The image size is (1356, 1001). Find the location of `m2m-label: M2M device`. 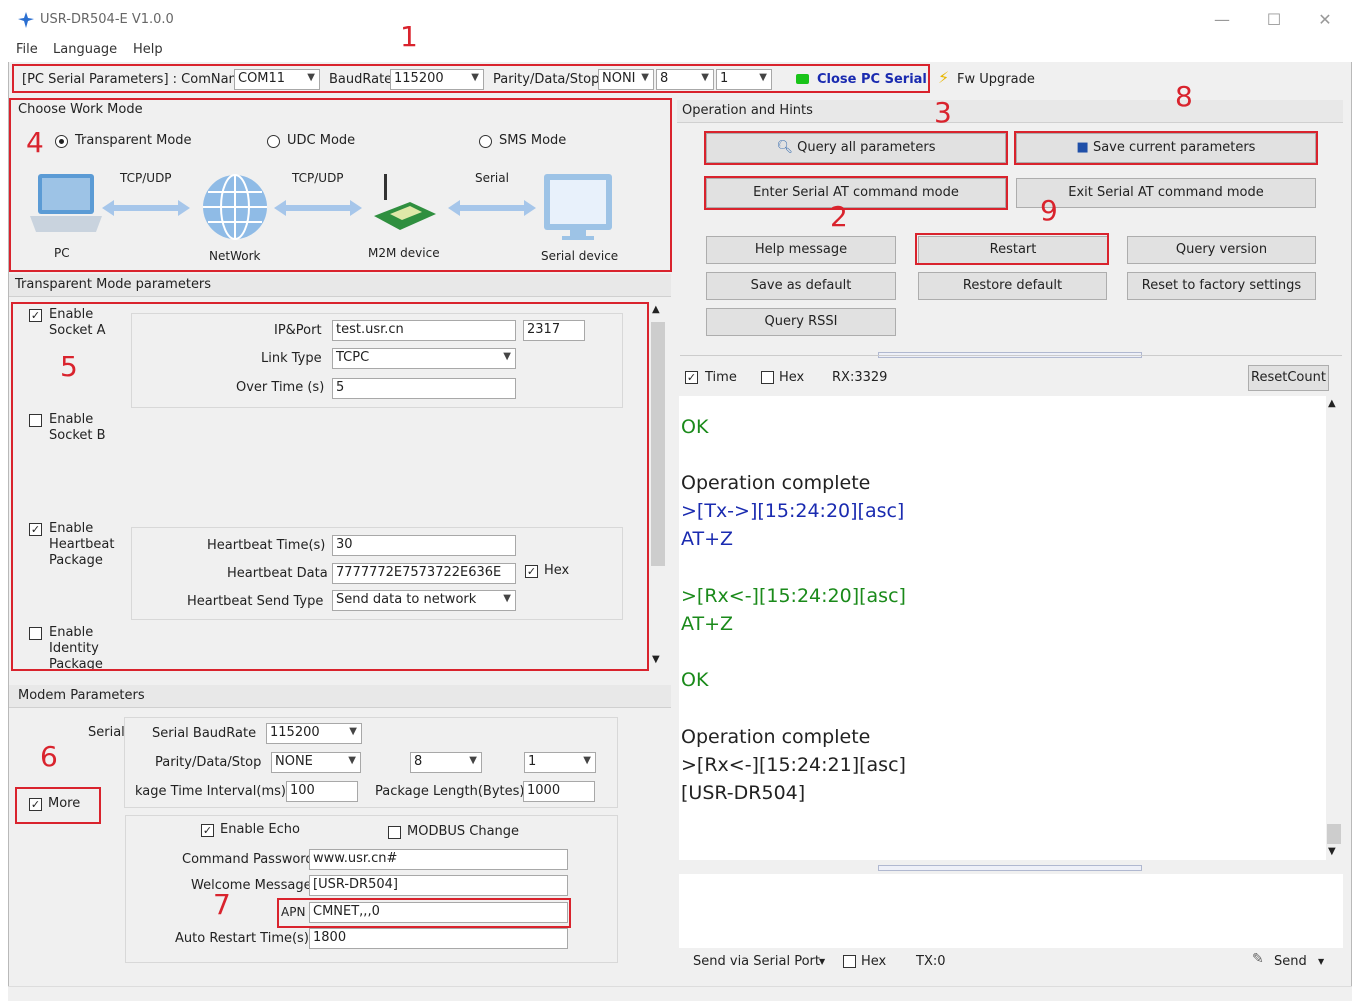

m2m-label: M2M device is located at coordinates (404, 253).